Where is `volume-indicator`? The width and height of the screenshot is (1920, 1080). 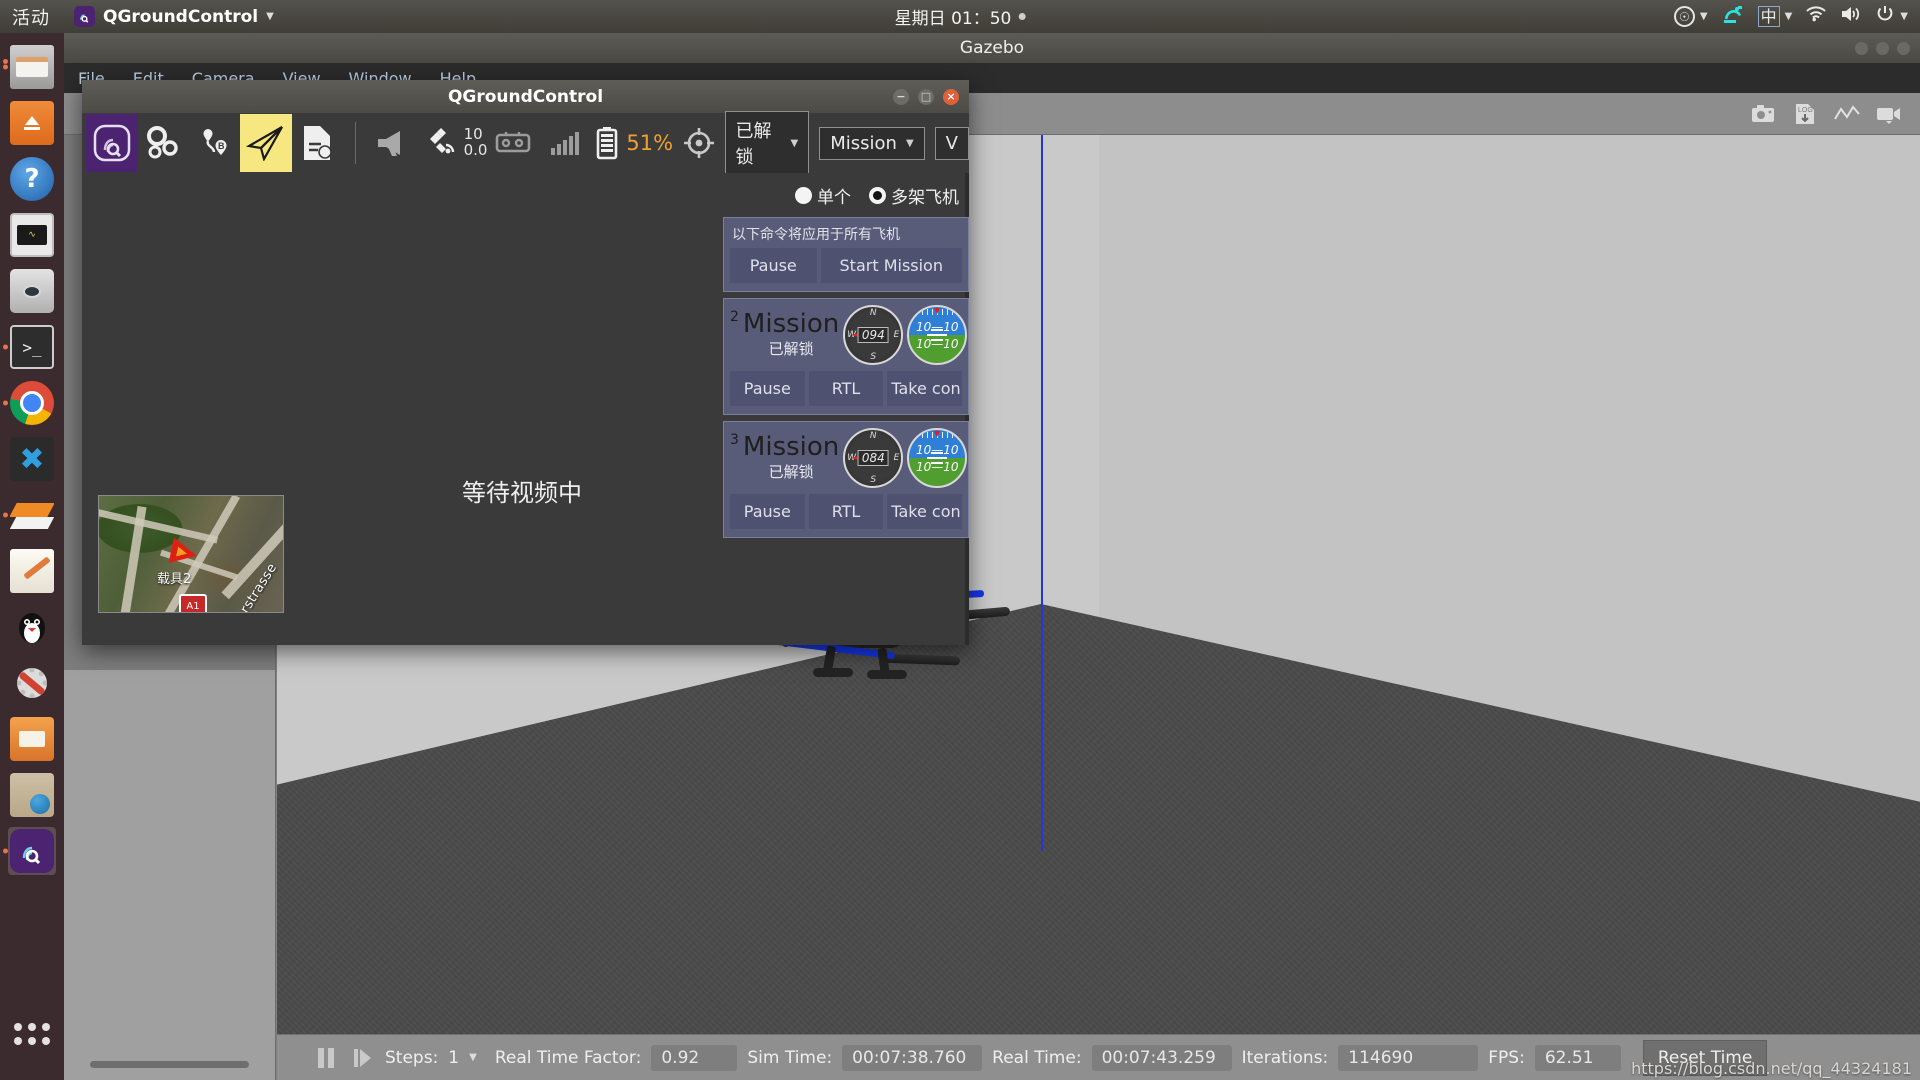 volume-indicator is located at coordinates (1851, 16).